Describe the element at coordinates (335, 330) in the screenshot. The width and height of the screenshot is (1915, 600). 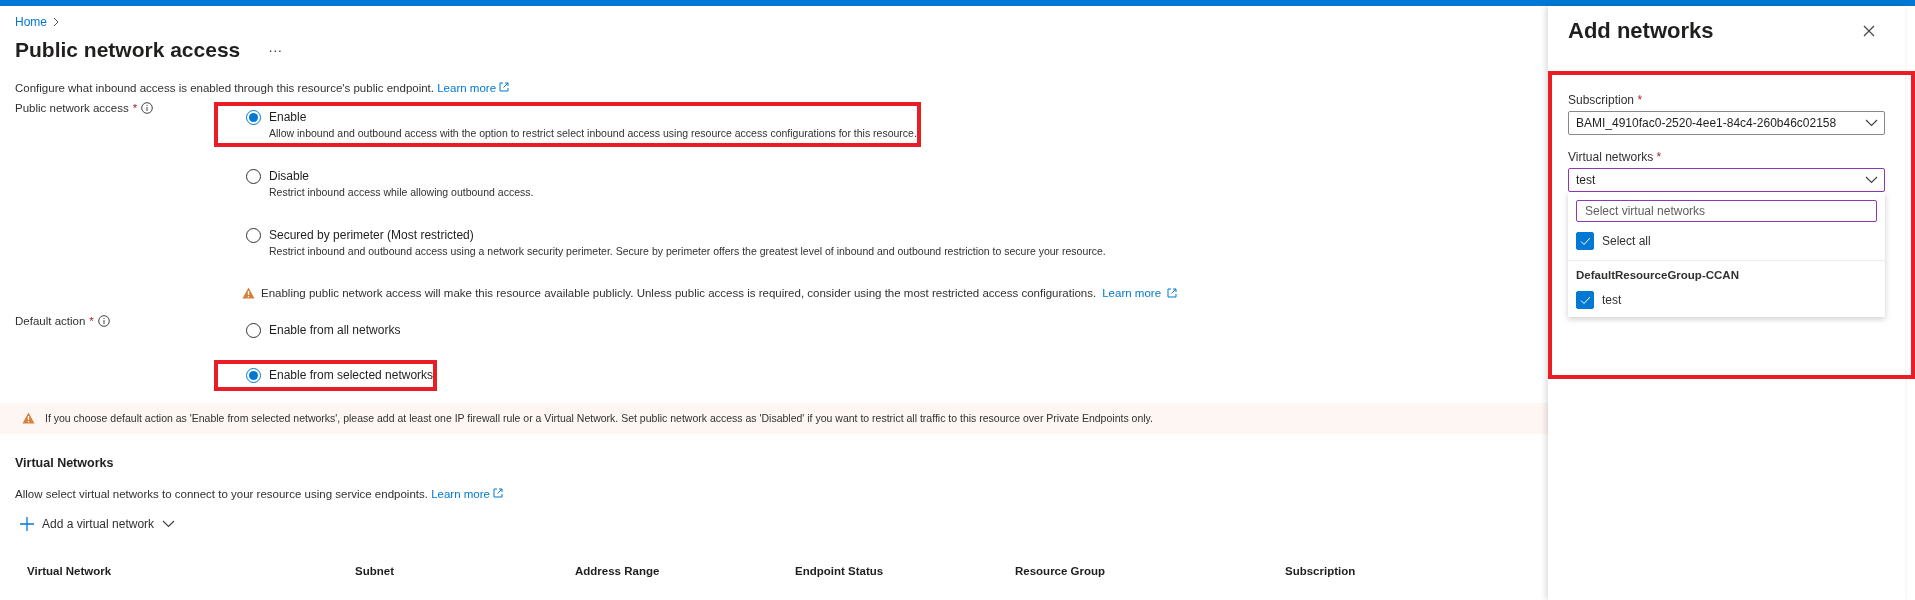
I see `option-label: Enable from all networks` at that location.